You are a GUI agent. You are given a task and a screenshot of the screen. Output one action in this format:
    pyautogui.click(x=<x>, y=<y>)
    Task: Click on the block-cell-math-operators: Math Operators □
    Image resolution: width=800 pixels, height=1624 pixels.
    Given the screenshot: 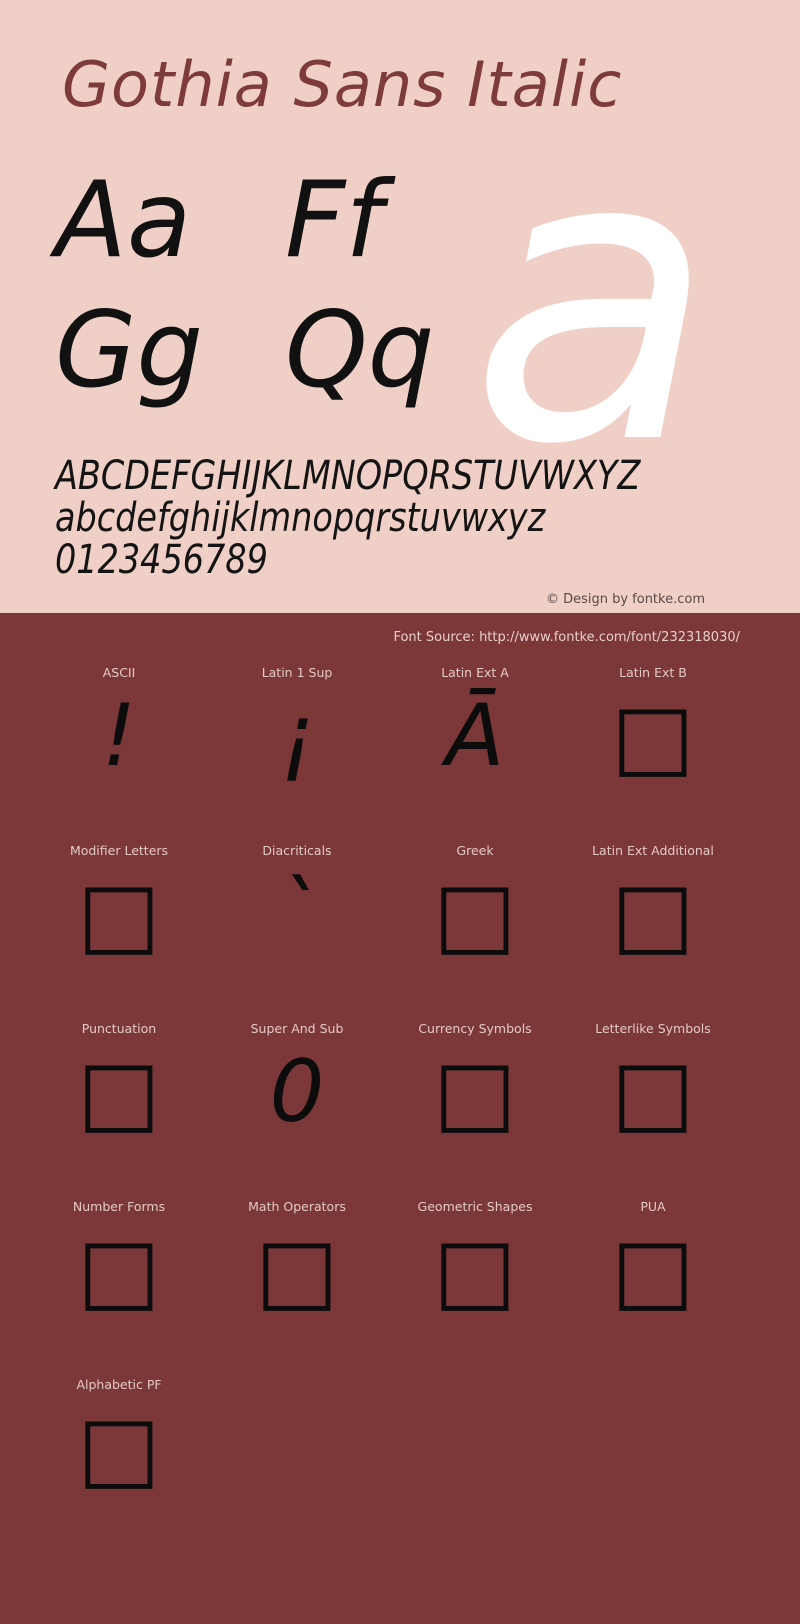 What is the action you would take?
    pyautogui.click(x=297, y=1278)
    